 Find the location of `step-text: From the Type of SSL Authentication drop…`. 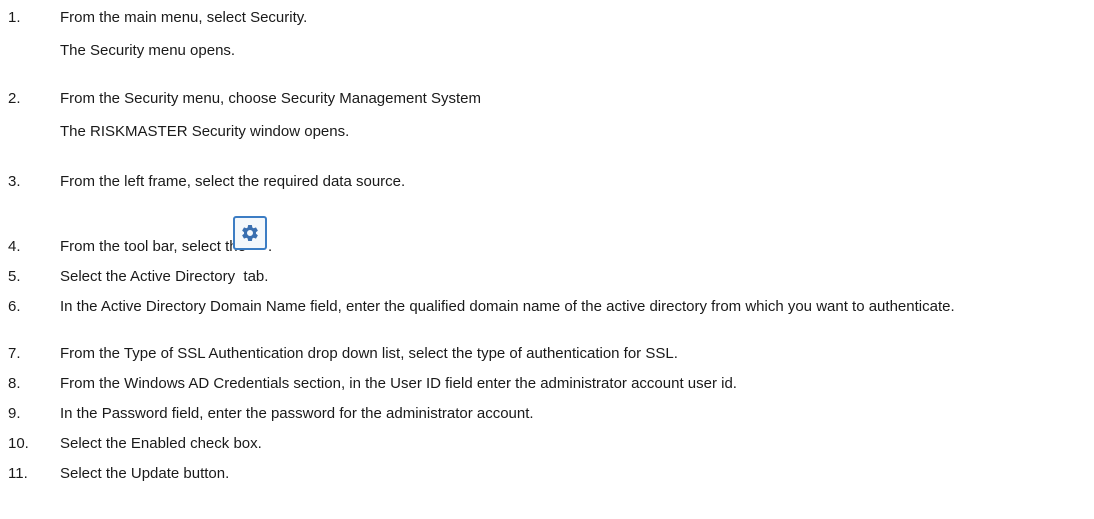

step-text: From the Type of SSL Authentication drop… is located at coordinates (369, 353).